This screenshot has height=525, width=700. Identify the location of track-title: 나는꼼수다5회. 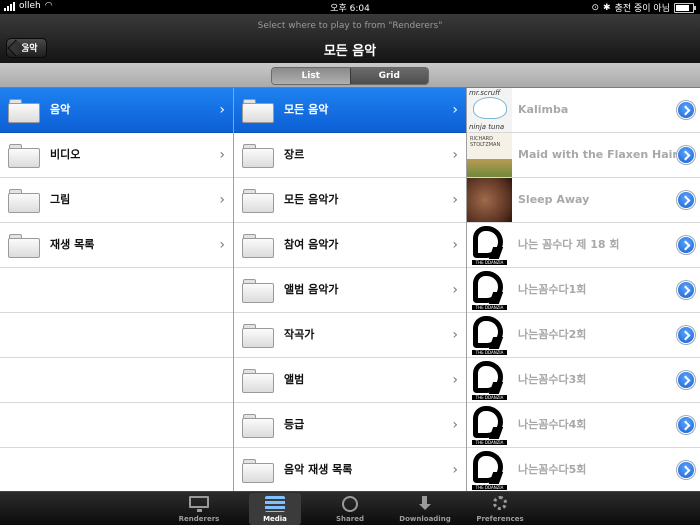
(552, 469).